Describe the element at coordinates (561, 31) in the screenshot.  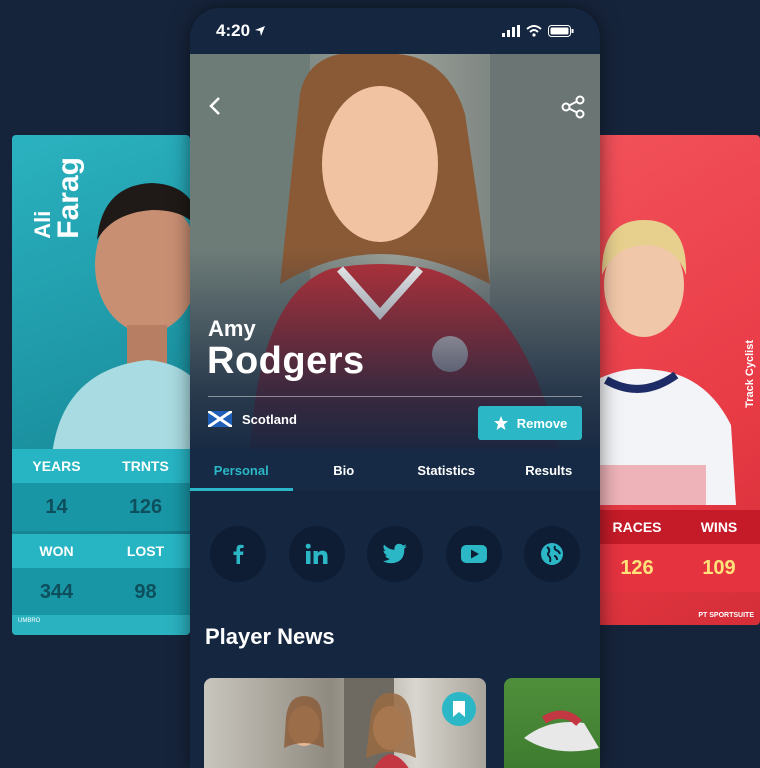
I see `battery-icon` at that location.